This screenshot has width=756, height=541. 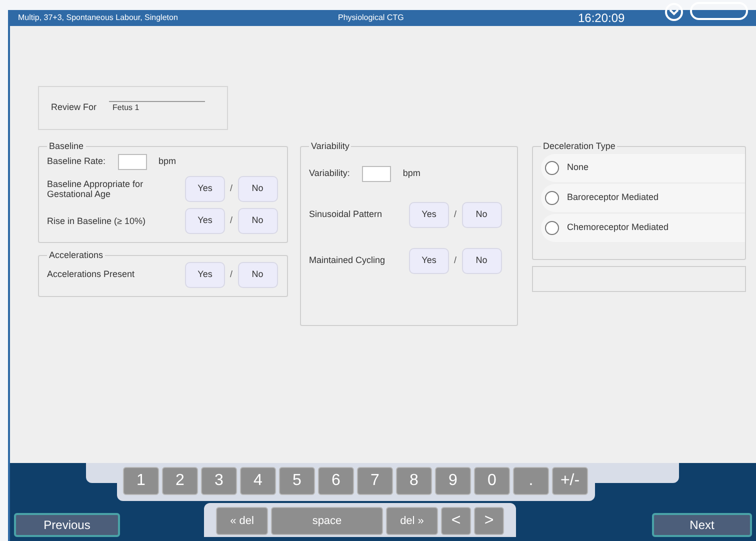 What do you see at coordinates (67, 525) in the screenshot?
I see `previous-button: Previous` at bounding box center [67, 525].